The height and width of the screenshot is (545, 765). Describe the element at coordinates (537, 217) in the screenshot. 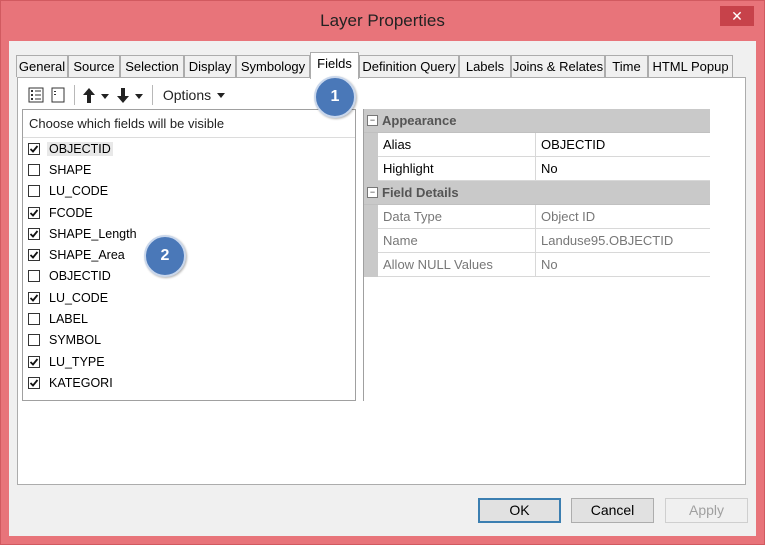

I see `property-data-type: Data Type Object ID` at that location.